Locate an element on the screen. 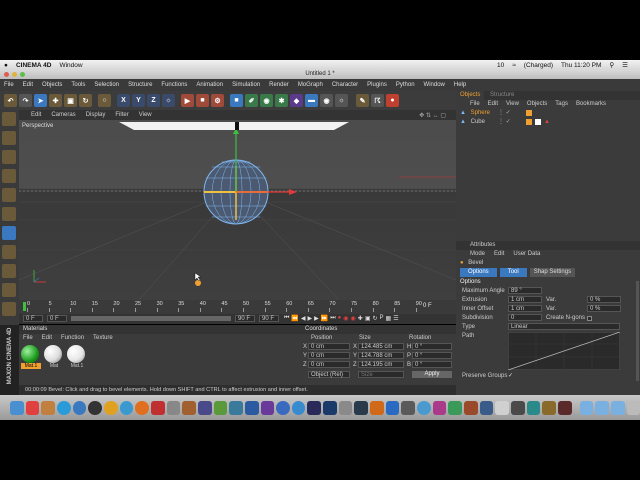  materials-menu-function: Function is located at coordinates (72, 338).